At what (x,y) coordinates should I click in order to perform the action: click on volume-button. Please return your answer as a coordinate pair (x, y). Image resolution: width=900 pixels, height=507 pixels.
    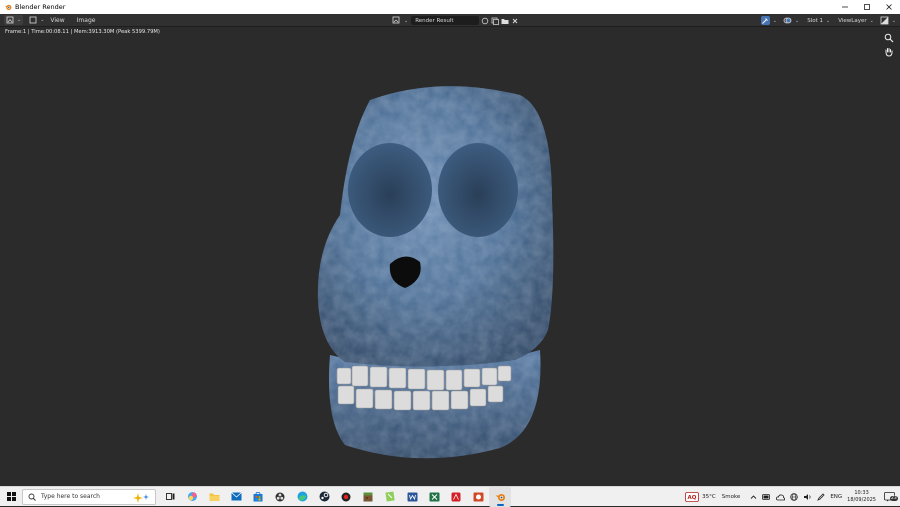
    Looking at the image, I should click on (807, 497).